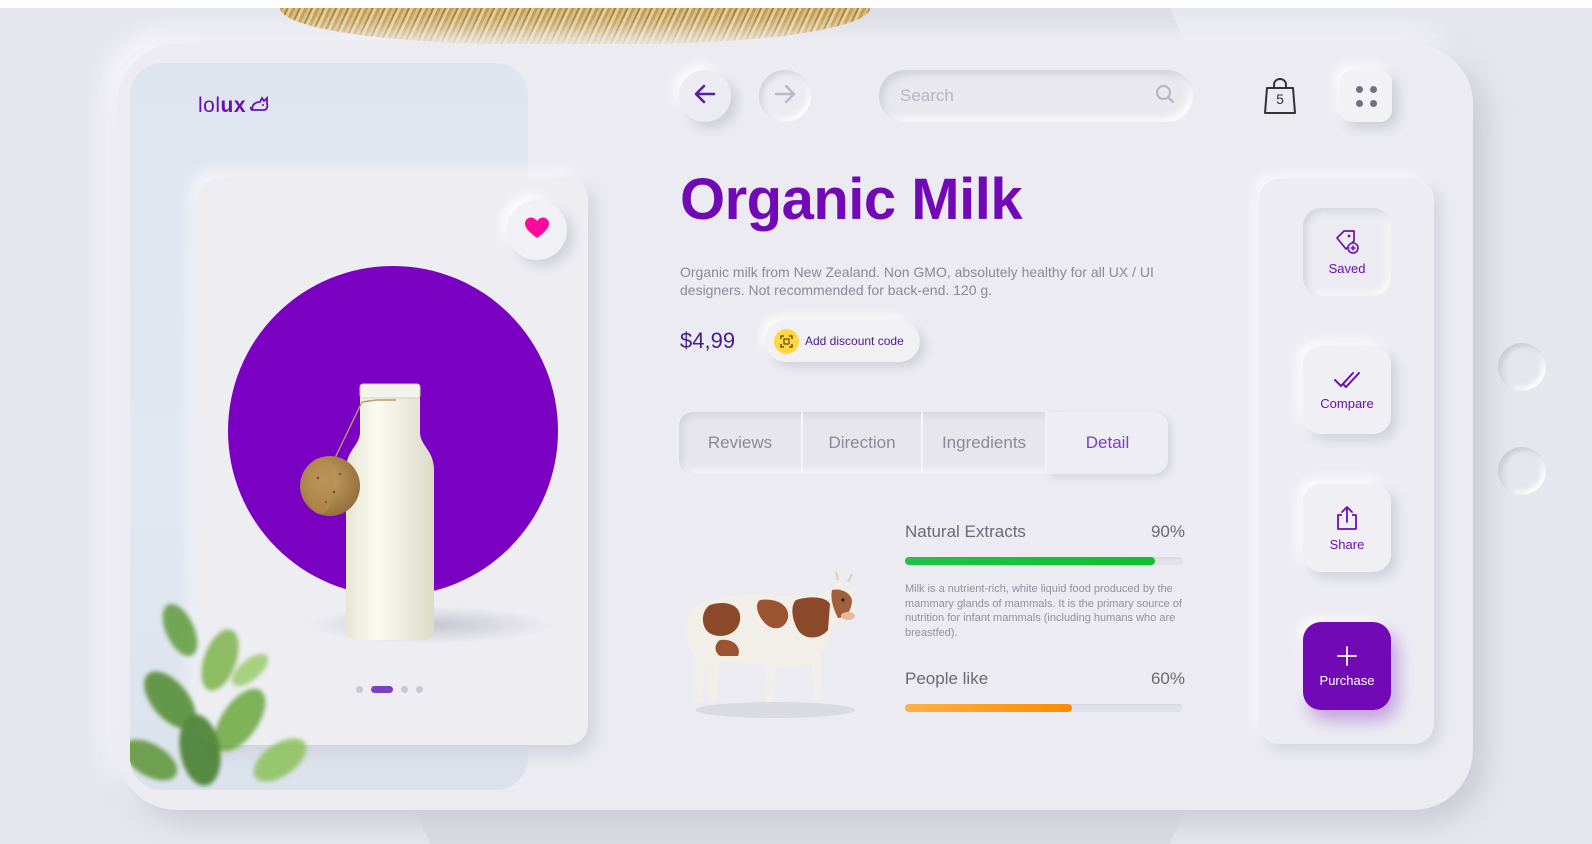  What do you see at coordinates (1036, 96) in the screenshot?
I see `search-field: Search` at bounding box center [1036, 96].